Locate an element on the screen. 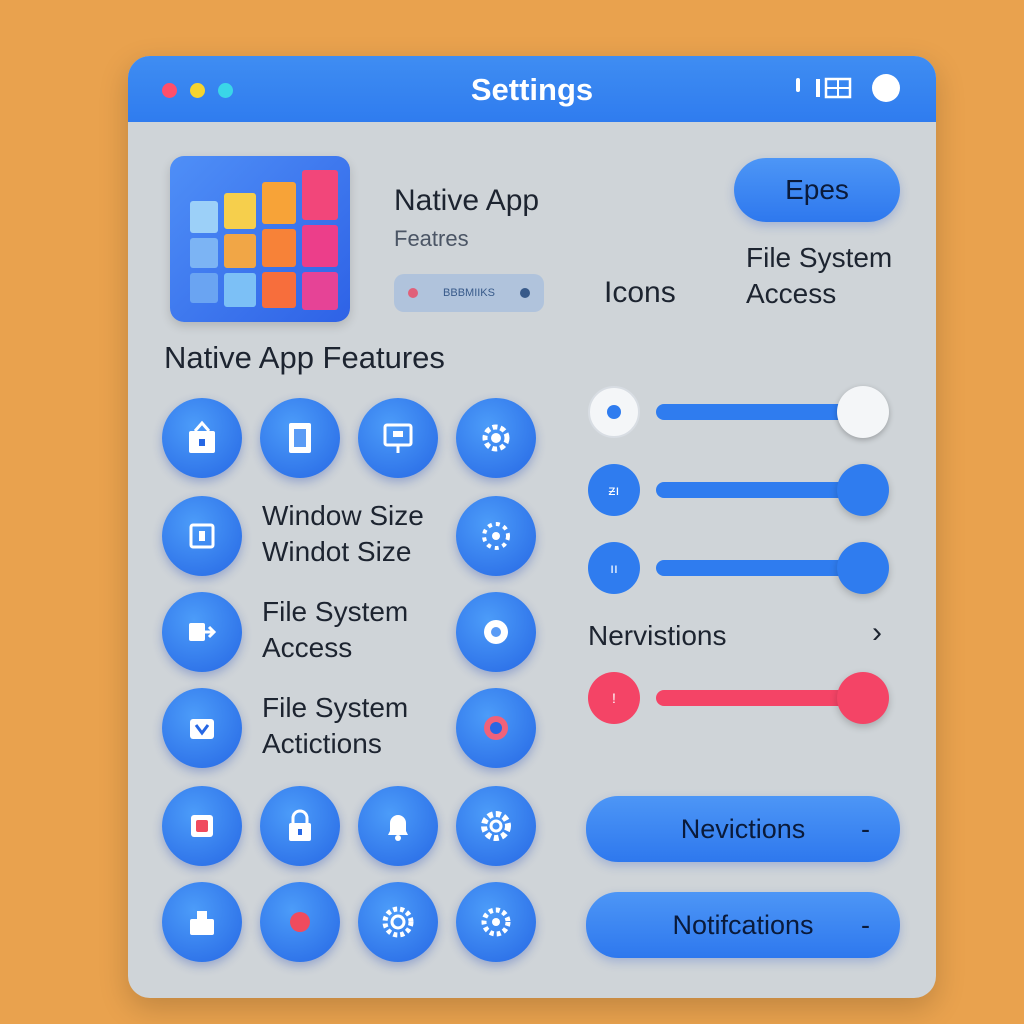 The width and height of the screenshot is (1024, 1024). slider-row-3: ıı is located at coordinates (741, 568).